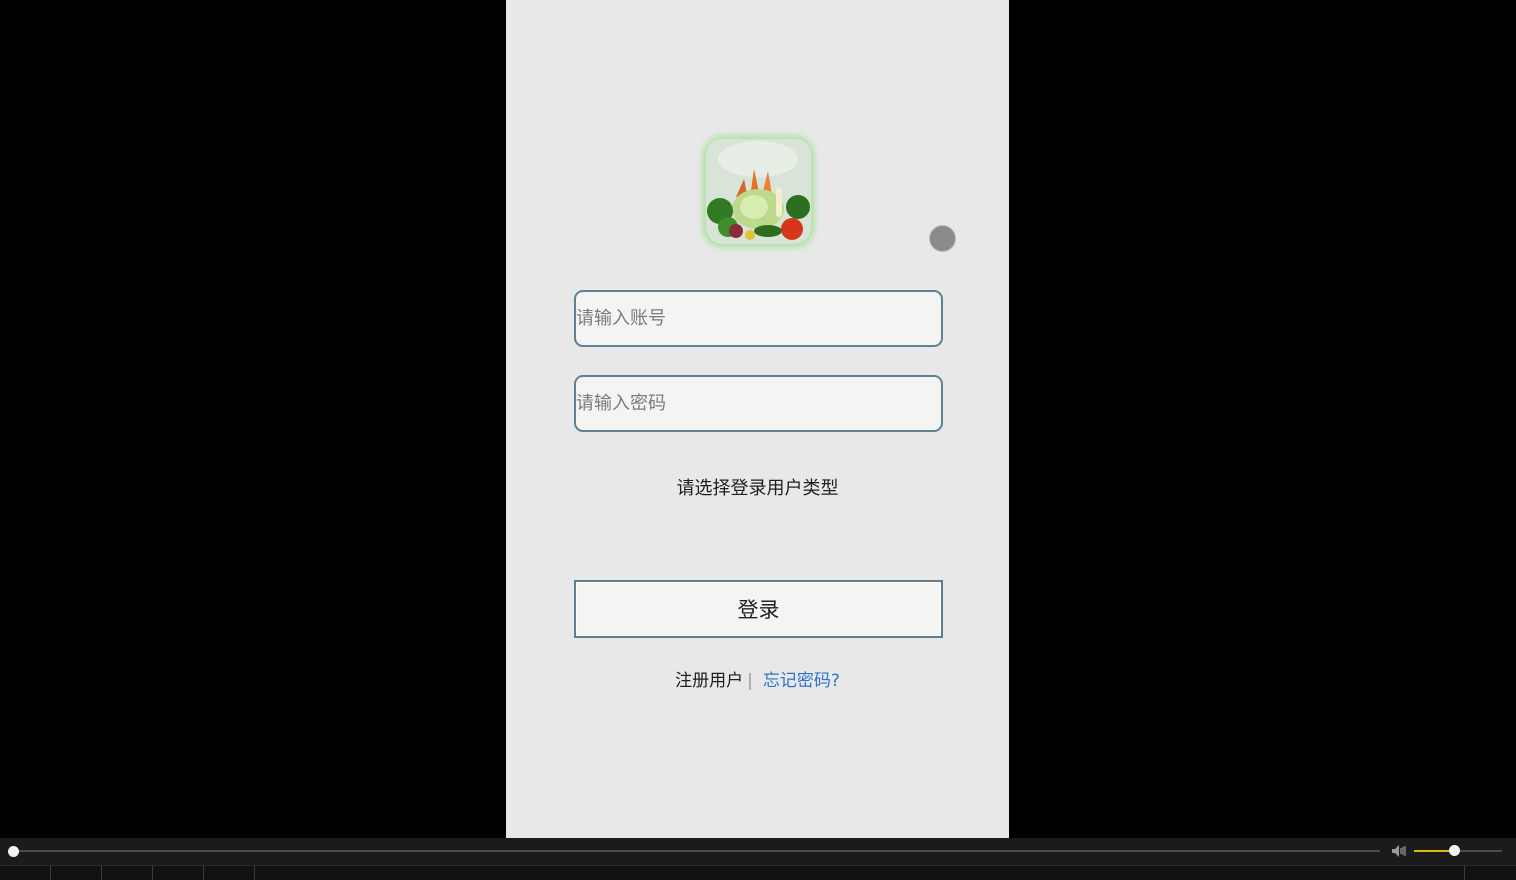  What do you see at coordinates (1434, 851) in the screenshot?
I see `volume-level` at bounding box center [1434, 851].